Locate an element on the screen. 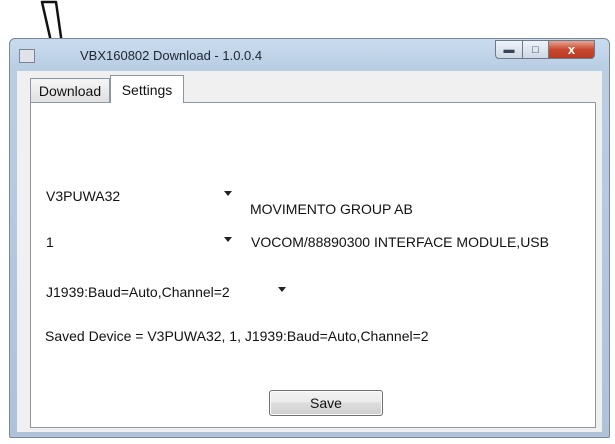 This screenshot has height=444, width=615. protocol-dropdown: J1939:Baud=Auto,Channel=2 is located at coordinates (166, 292).